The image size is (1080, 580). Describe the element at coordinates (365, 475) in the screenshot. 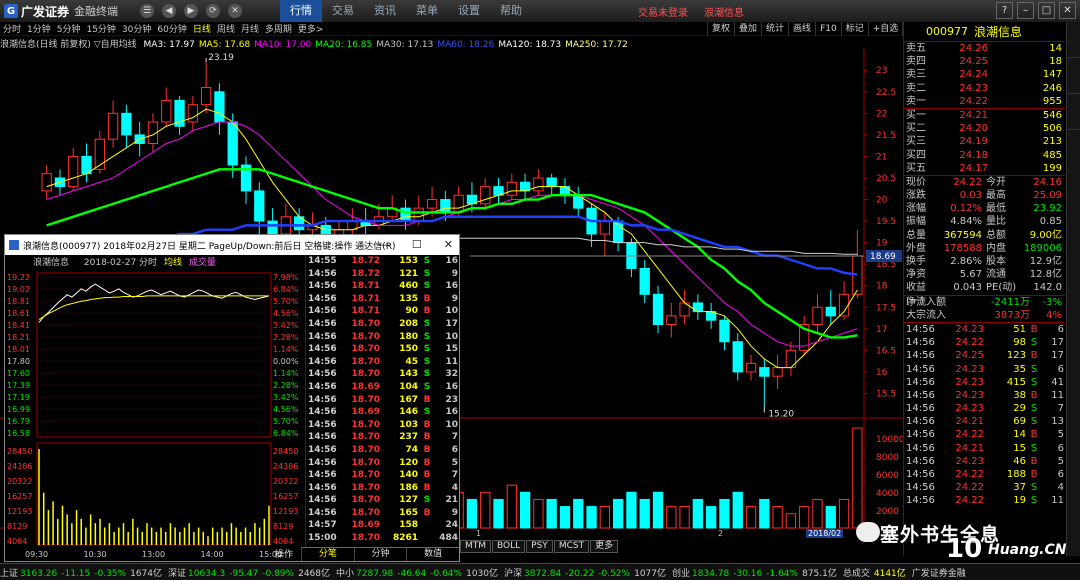

I see `popup-tick-price: 18.70` at that location.